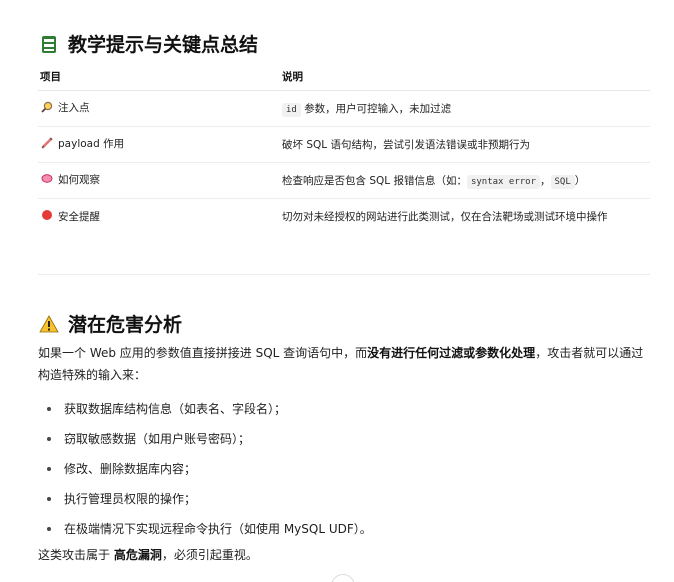 The image size is (674, 582). I want to click on inline-code: id, so click(291, 109).